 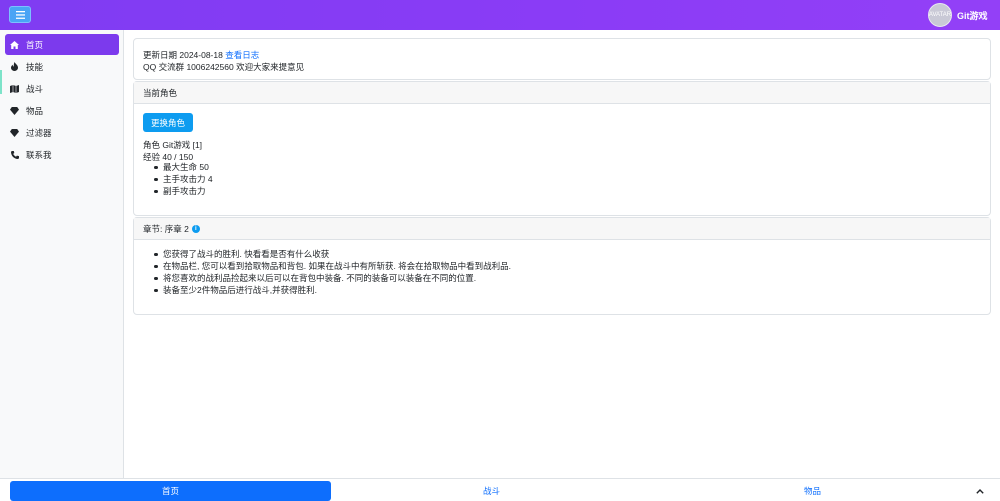 I want to click on username: Git游戏, so click(x=972, y=15).